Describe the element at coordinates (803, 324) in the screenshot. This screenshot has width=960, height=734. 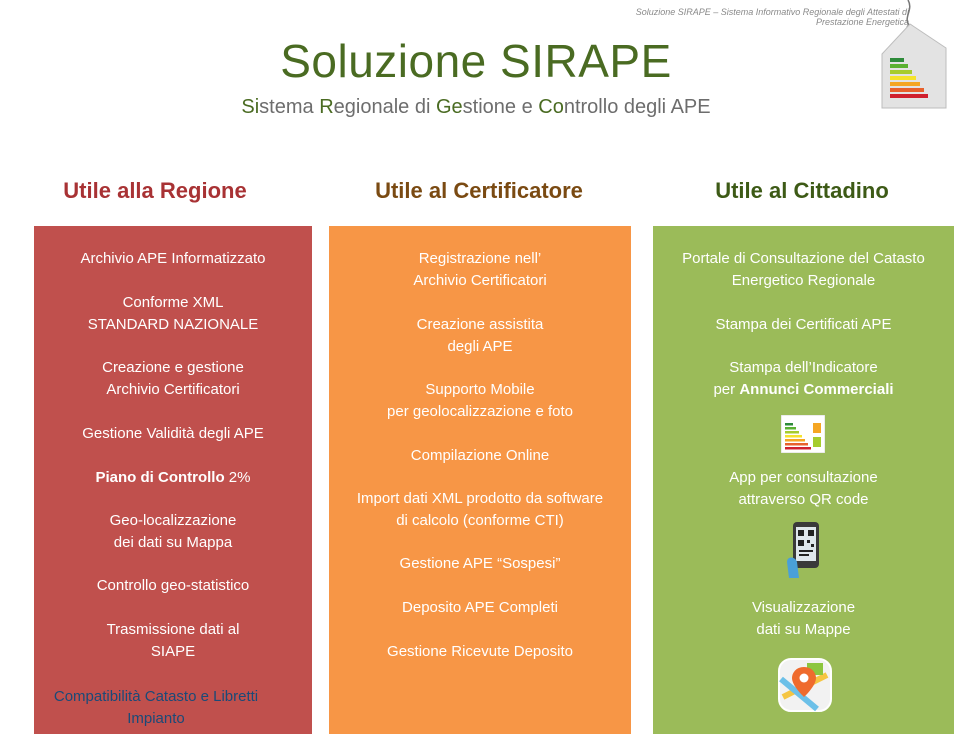
I see `citt-item-stampa-ape: Stampa dei Certificati APE` at that location.